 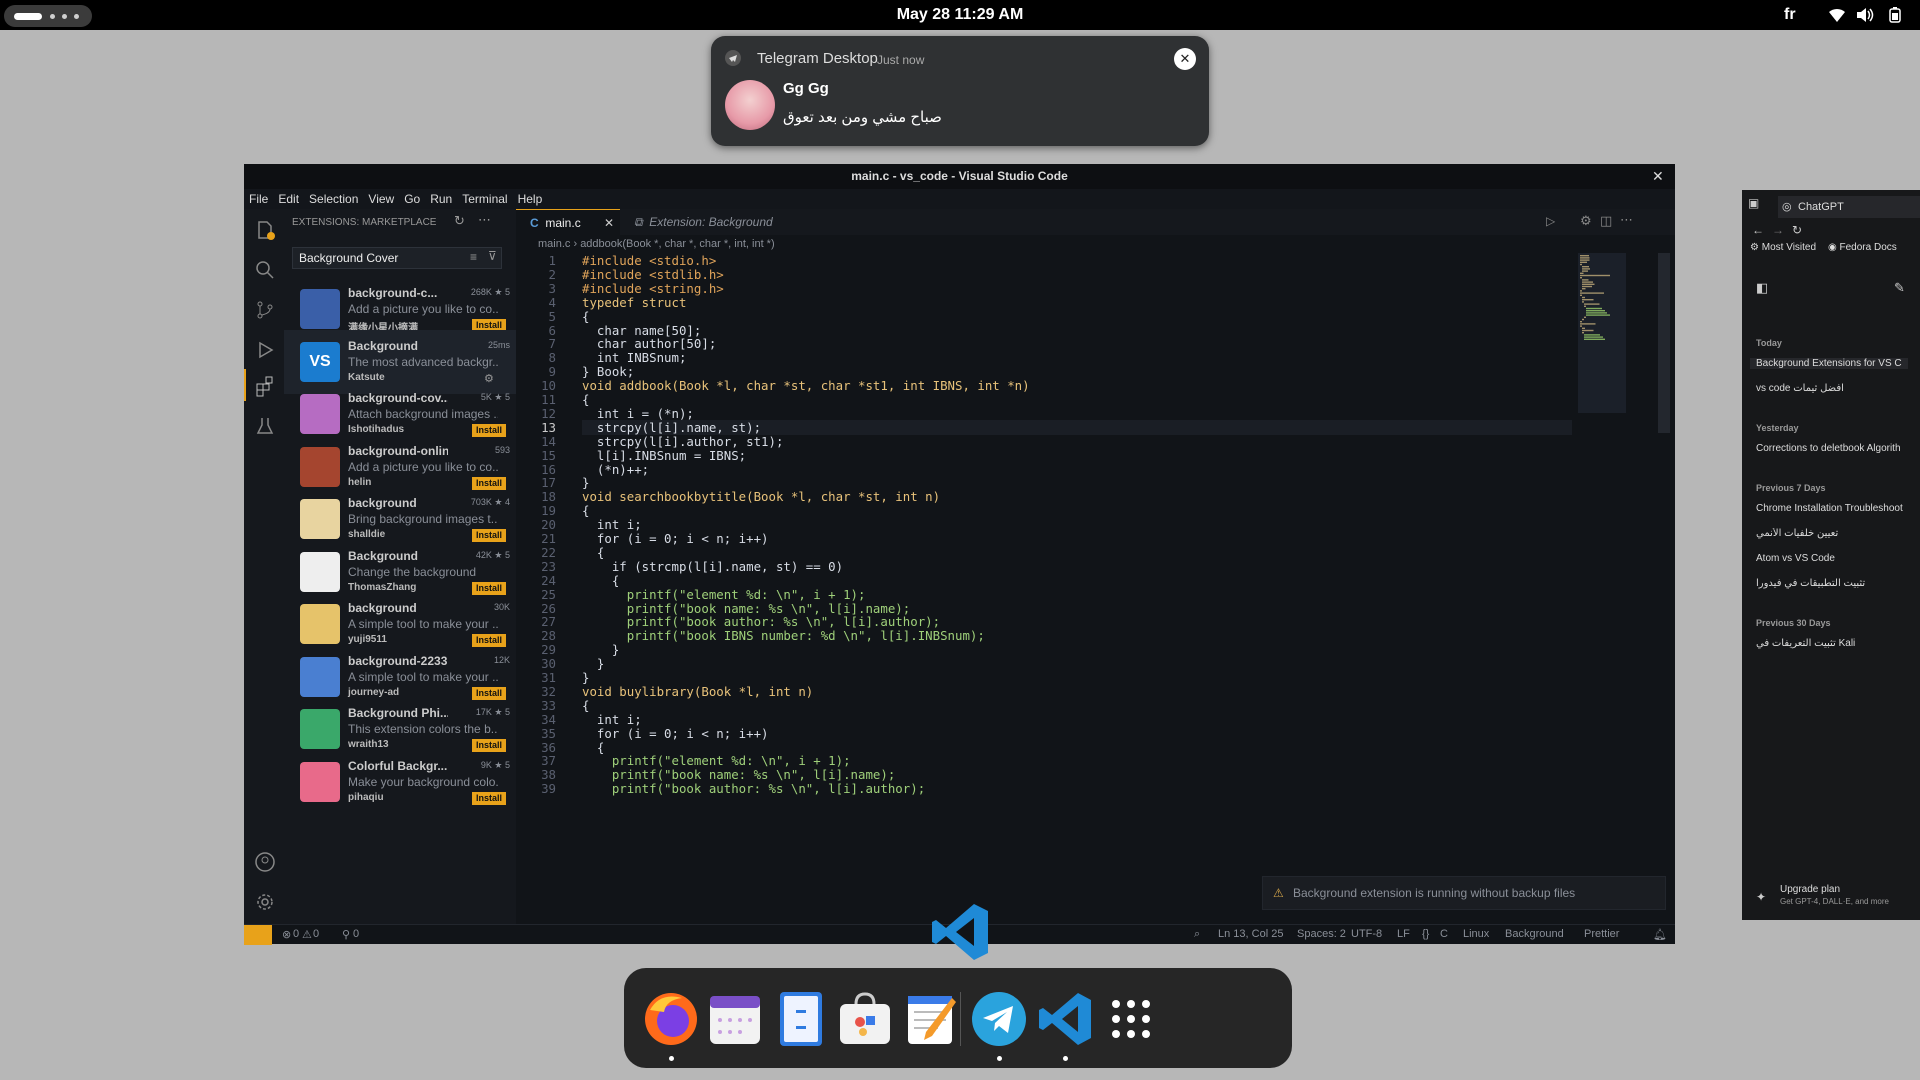 I want to click on extensions-icon, so click(x=265, y=386).